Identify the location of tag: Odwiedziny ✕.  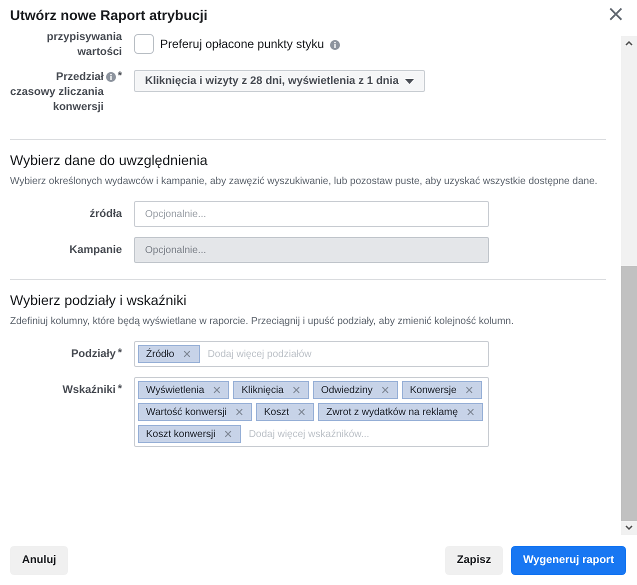
(355, 390).